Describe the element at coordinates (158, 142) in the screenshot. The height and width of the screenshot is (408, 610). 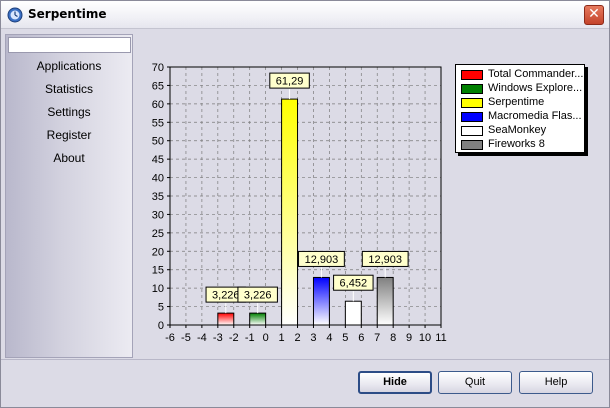
I see `y-tick-label: 50` at that location.